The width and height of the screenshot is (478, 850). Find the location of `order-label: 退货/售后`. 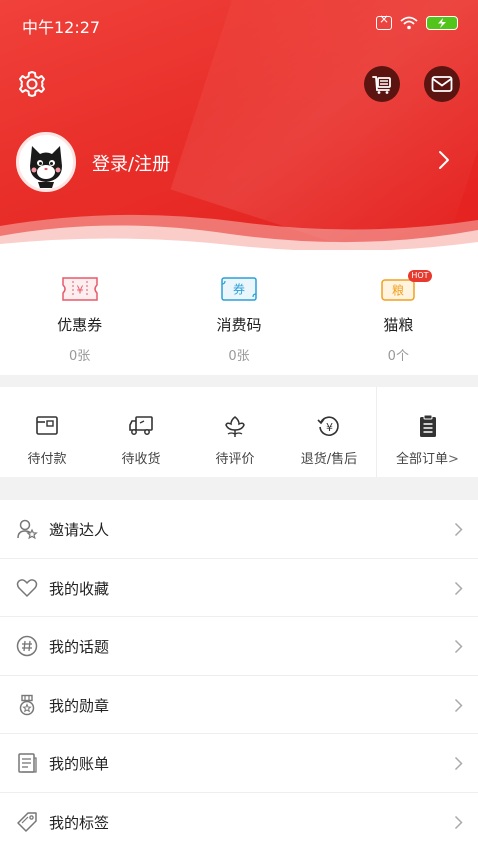

order-label: 退货/售后 is located at coordinates (329, 459).